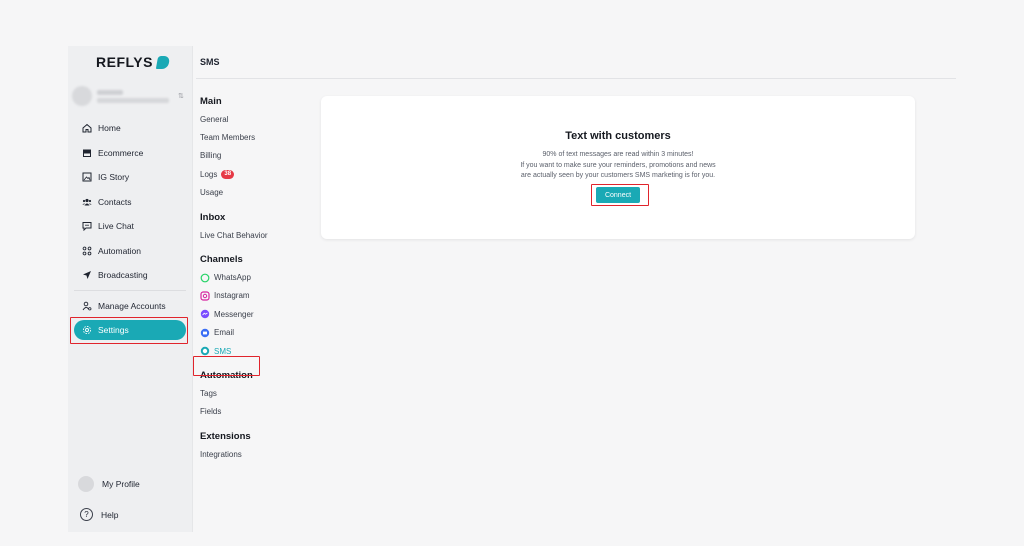 This screenshot has width=1024, height=546. What do you see at coordinates (163, 62) in the screenshot?
I see `brand-mark-icon` at bounding box center [163, 62].